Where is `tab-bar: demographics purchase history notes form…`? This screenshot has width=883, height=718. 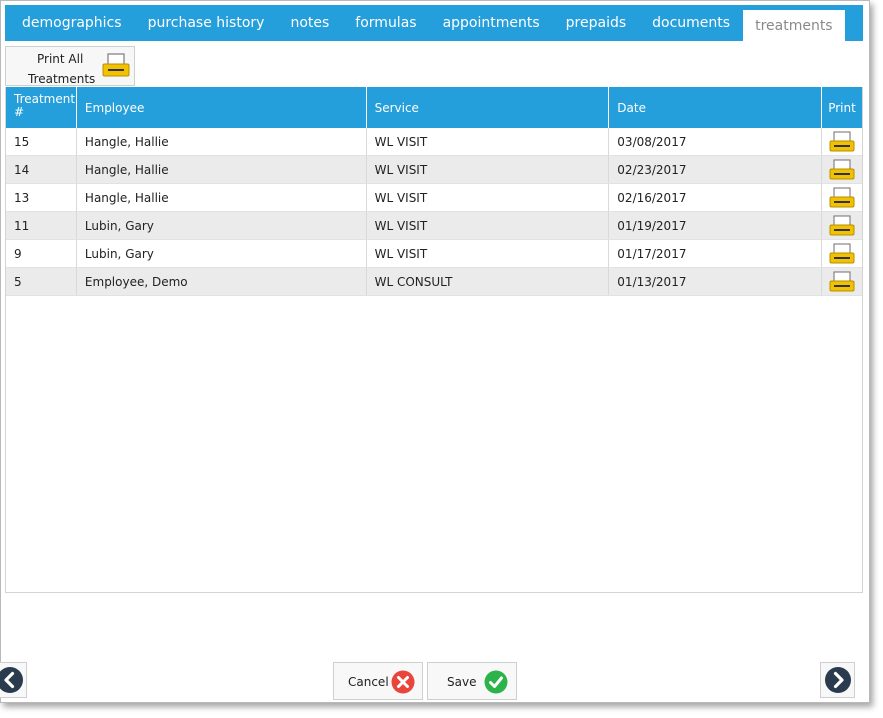
tab-bar: demographics purchase history notes form… is located at coordinates (434, 23).